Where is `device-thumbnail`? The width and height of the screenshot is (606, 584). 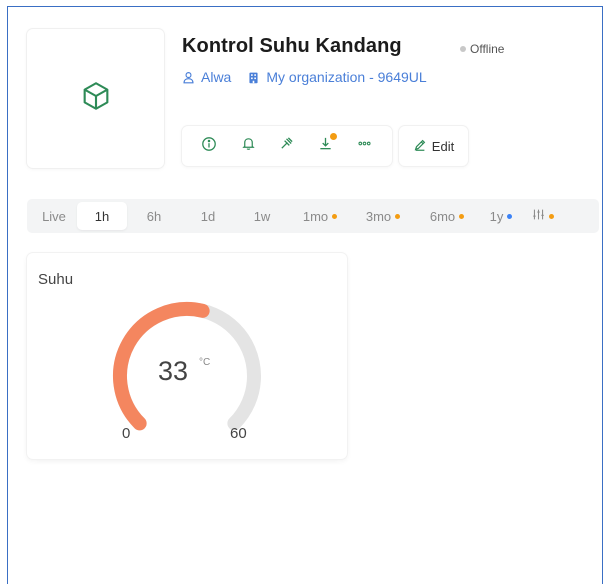
device-thumbnail is located at coordinates (95, 98).